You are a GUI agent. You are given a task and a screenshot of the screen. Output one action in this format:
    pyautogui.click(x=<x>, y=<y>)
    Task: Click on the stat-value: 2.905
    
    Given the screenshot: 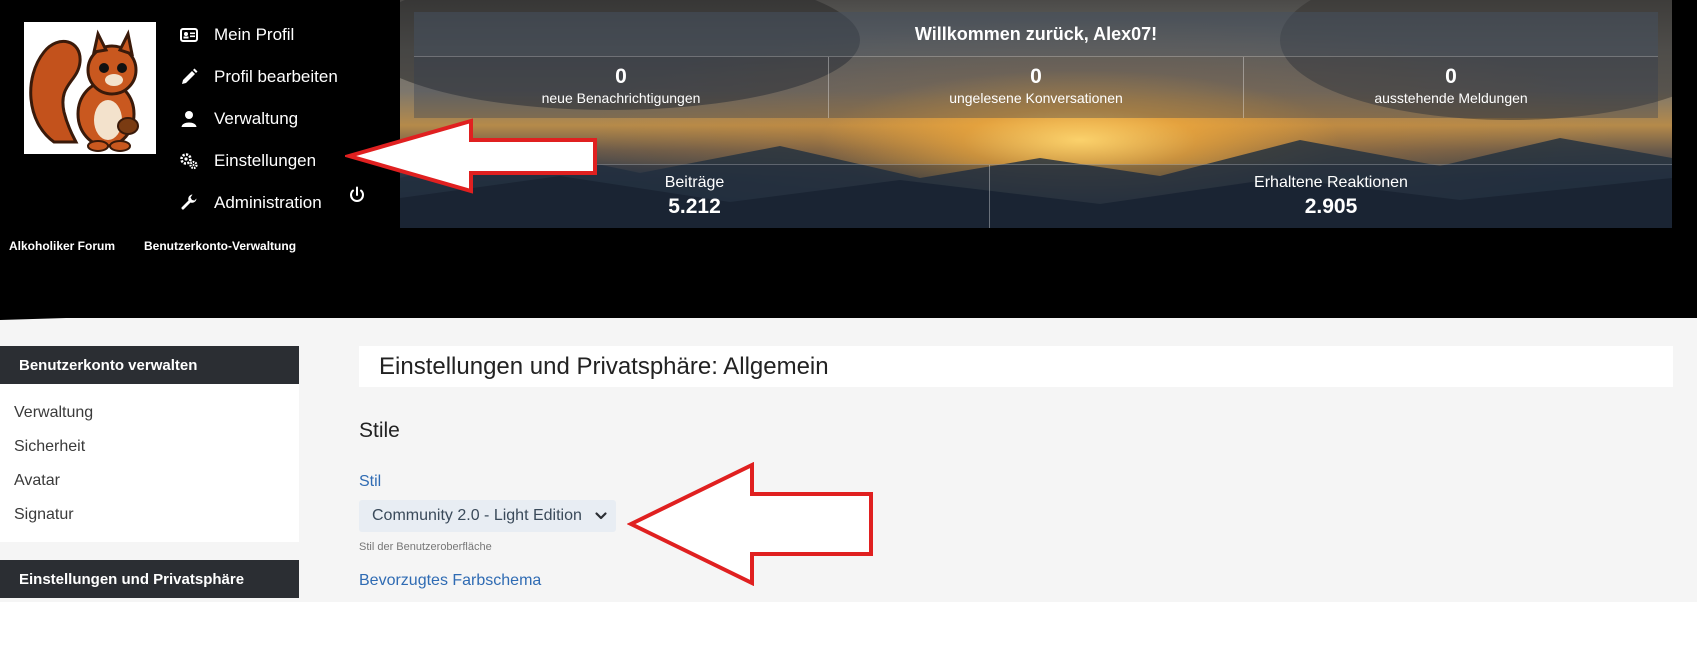 What is the action you would take?
    pyautogui.click(x=1331, y=206)
    